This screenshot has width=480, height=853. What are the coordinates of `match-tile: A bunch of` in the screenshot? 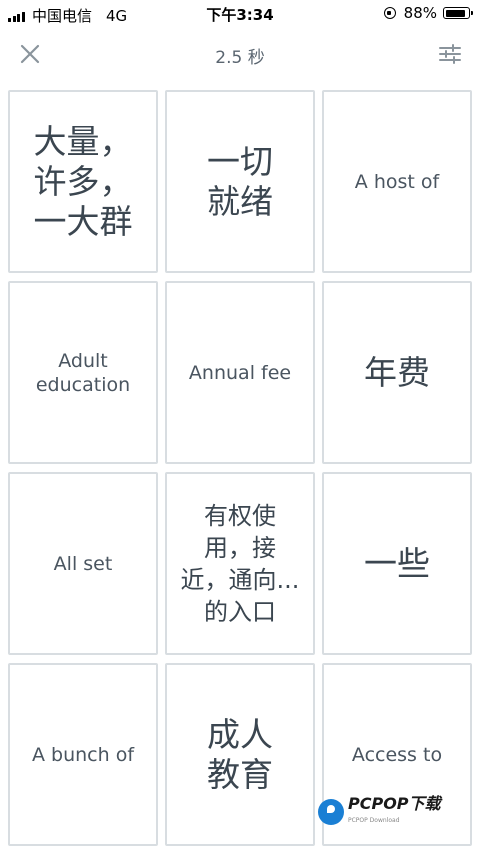 It's located at (83, 754).